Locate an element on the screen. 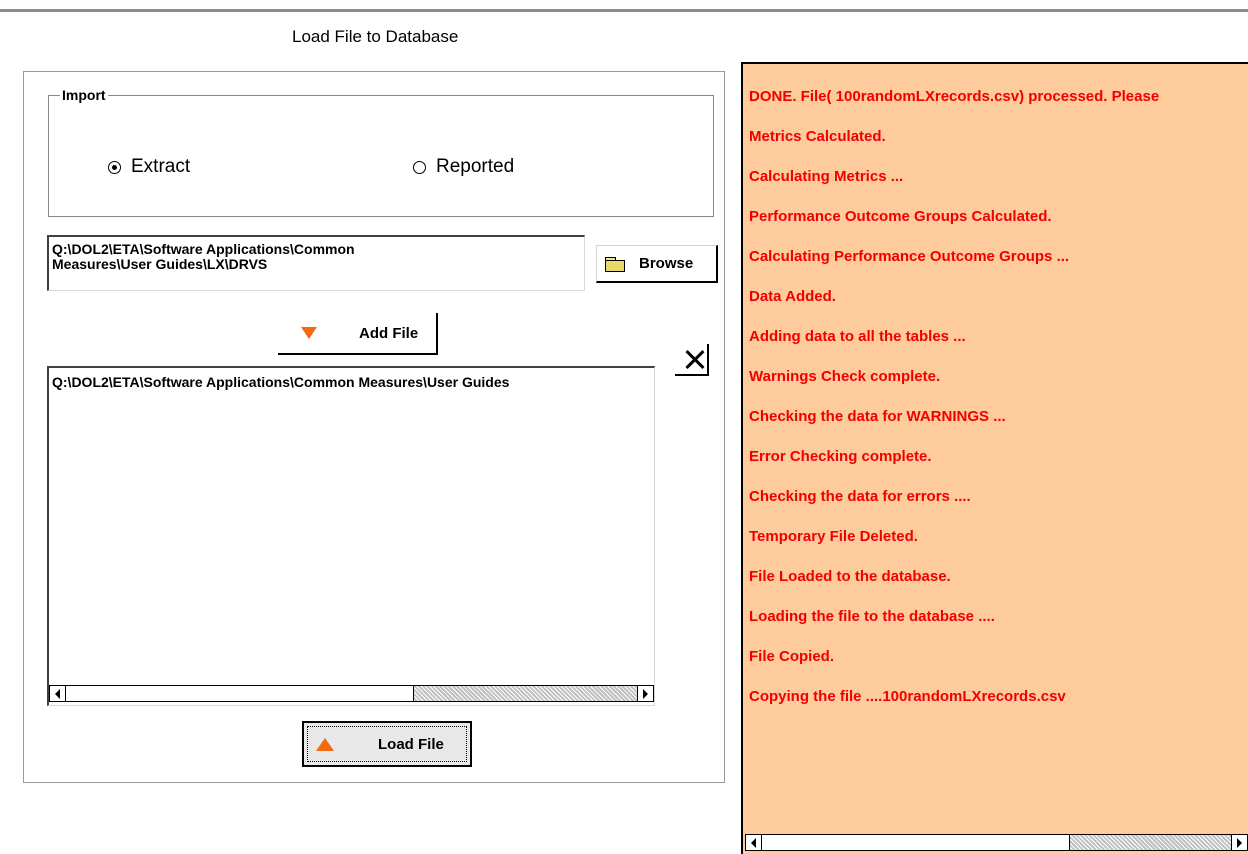 Image resolution: width=1248 pixels, height=854 pixels. page-title: Load File to Database is located at coordinates (375, 36).